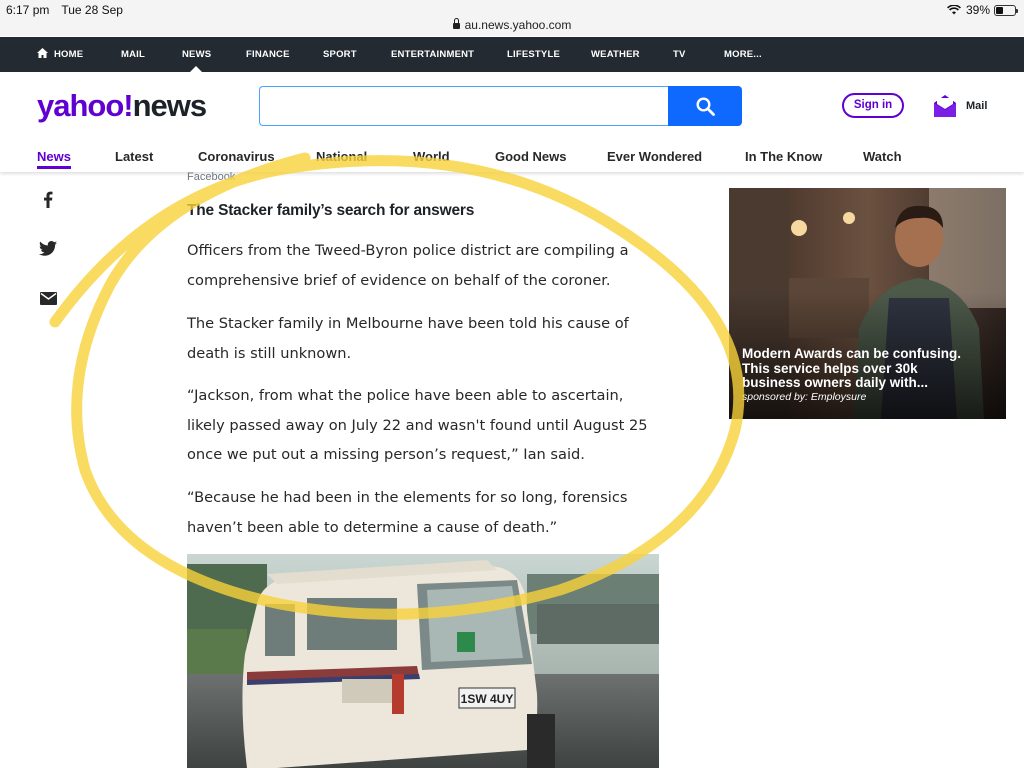 This screenshot has width=1024, height=768. I want to click on topnav-entertainment: ENTERTAINMENT, so click(432, 54).